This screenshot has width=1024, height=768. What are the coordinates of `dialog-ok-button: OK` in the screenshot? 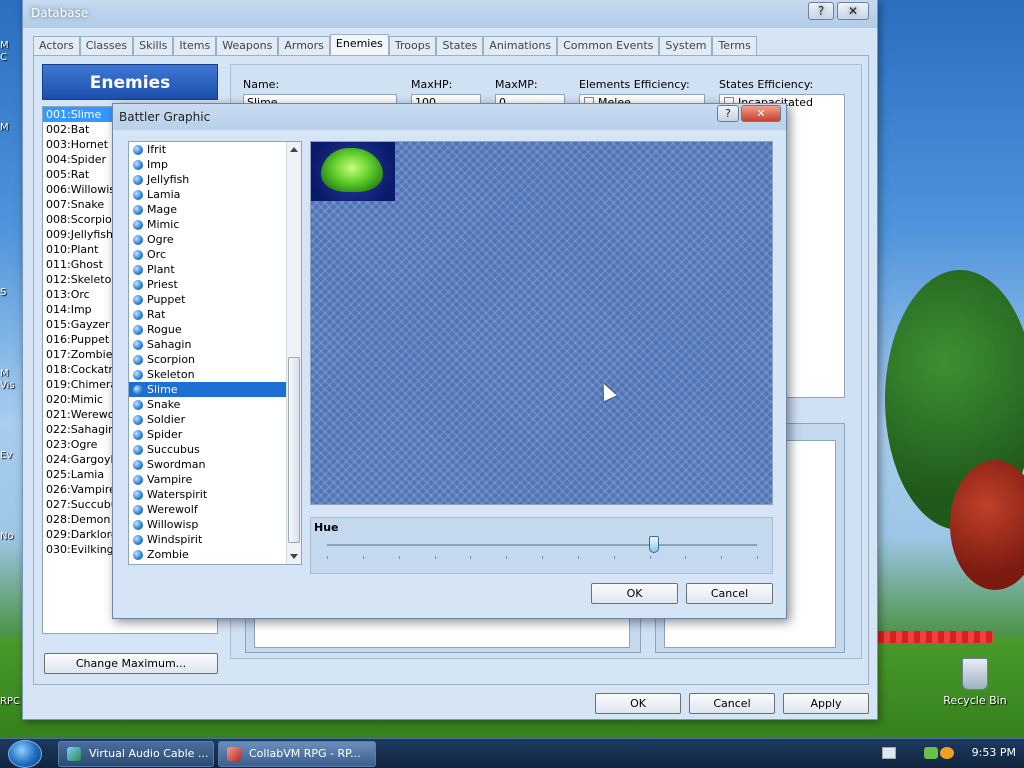 It's located at (634, 593).